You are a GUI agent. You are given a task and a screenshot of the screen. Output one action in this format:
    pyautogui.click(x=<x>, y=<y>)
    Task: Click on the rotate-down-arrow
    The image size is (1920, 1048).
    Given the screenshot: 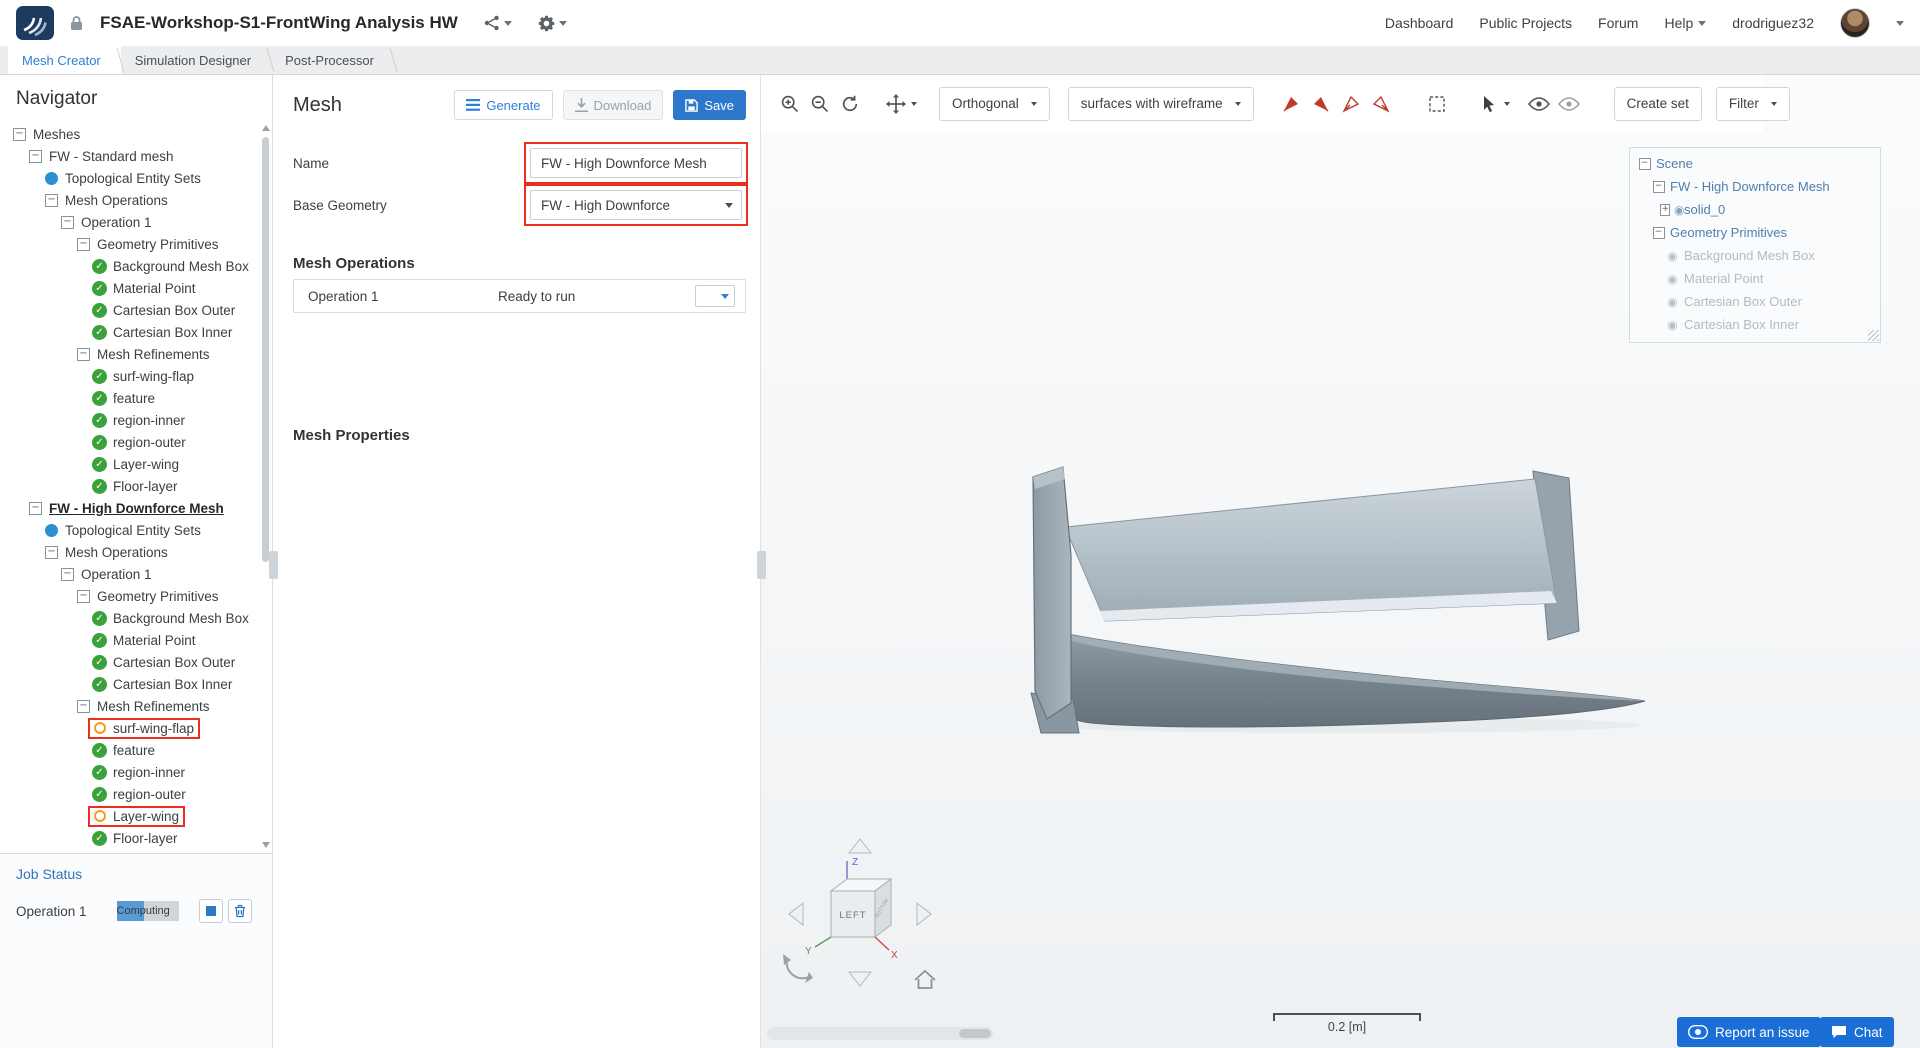 What is the action you would take?
    pyautogui.click(x=860, y=979)
    